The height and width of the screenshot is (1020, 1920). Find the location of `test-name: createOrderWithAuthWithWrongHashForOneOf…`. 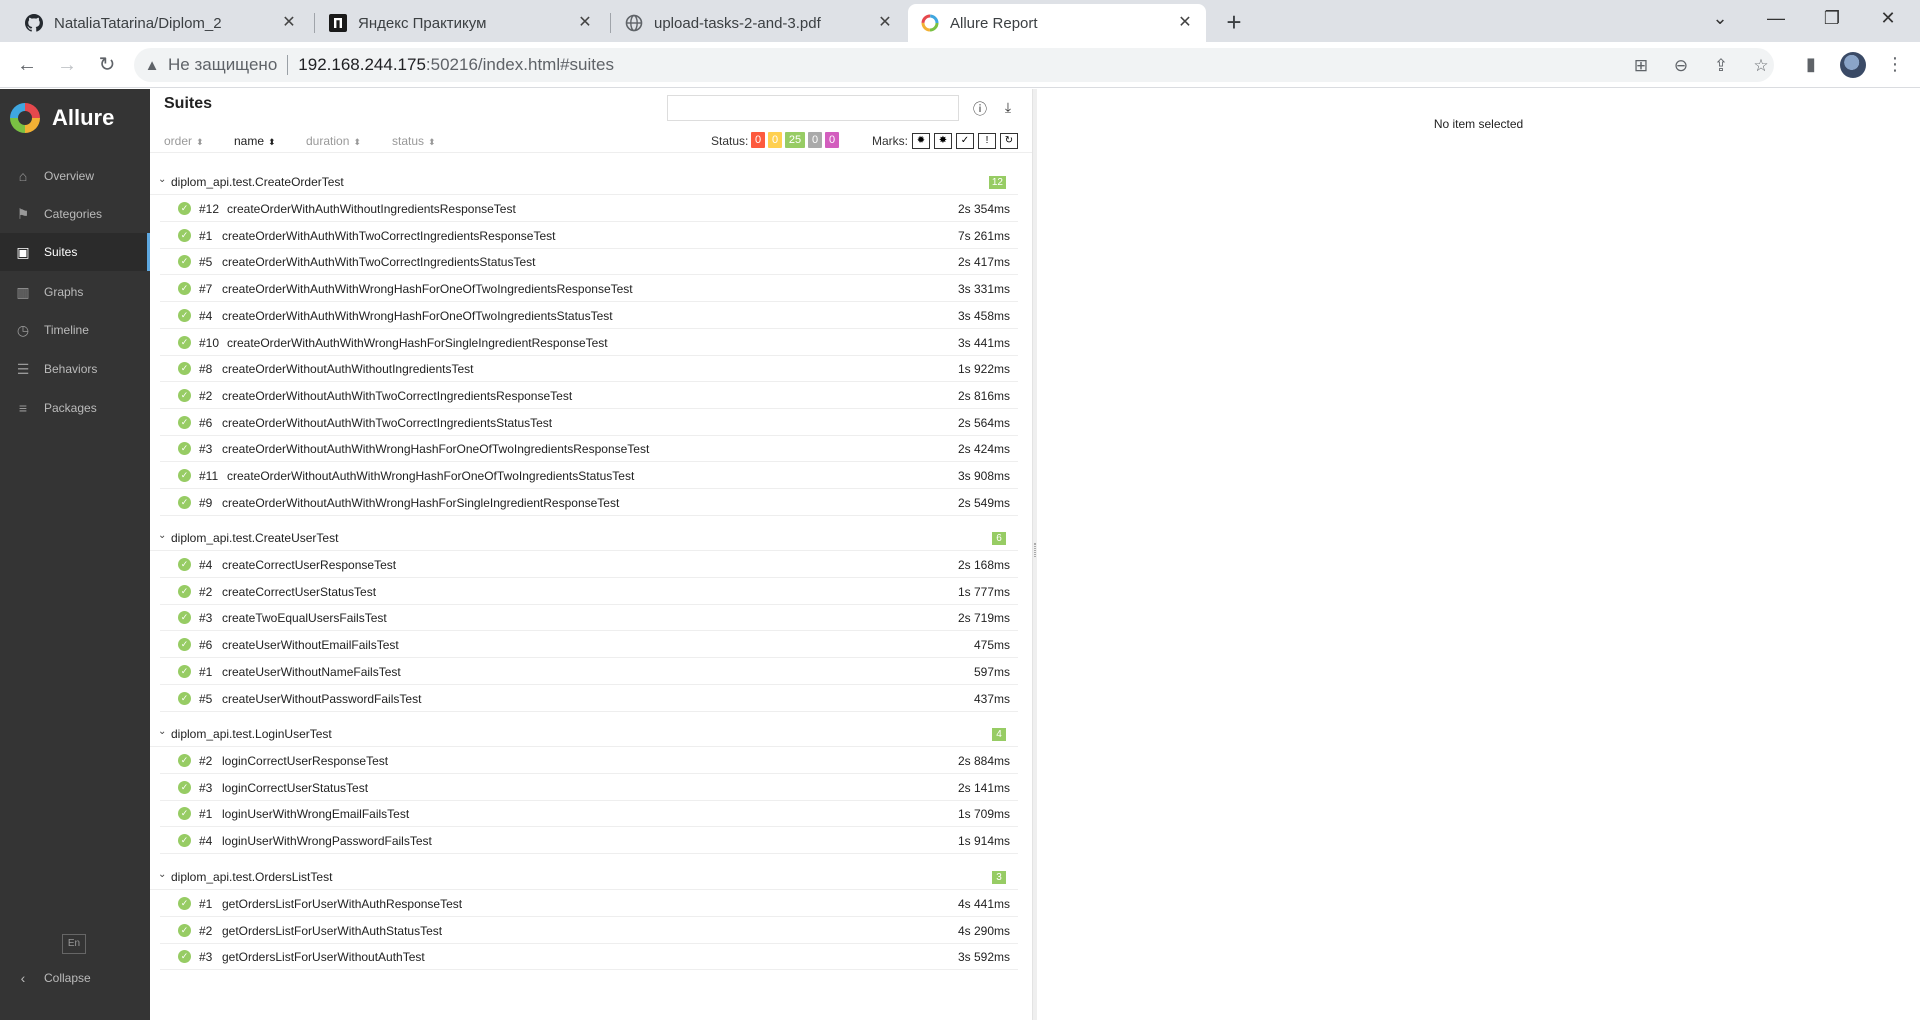

test-name: createOrderWithAuthWithWrongHashForOneOf… is located at coordinates (417, 315).